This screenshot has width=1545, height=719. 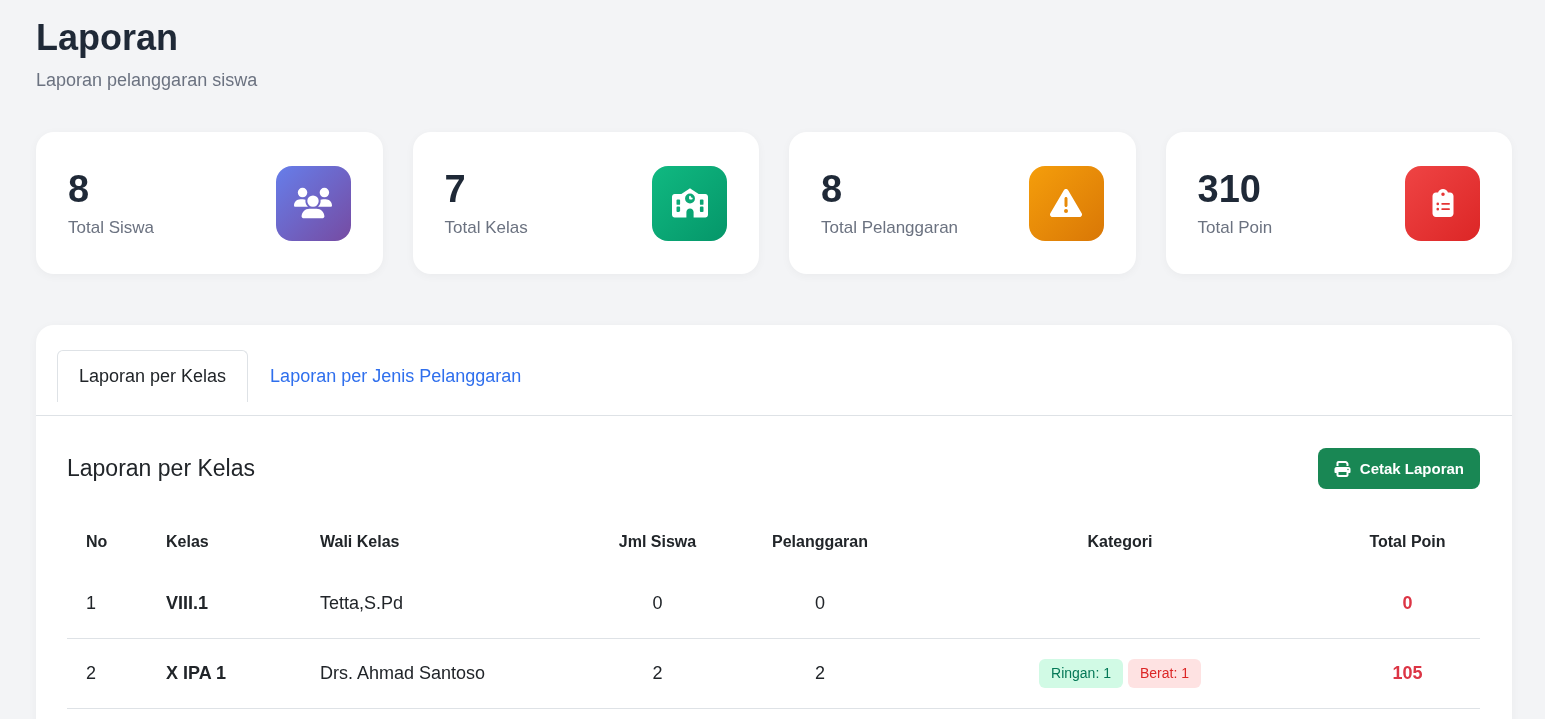 What do you see at coordinates (455, 189) in the screenshot?
I see `stat-value: 7` at bounding box center [455, 189].